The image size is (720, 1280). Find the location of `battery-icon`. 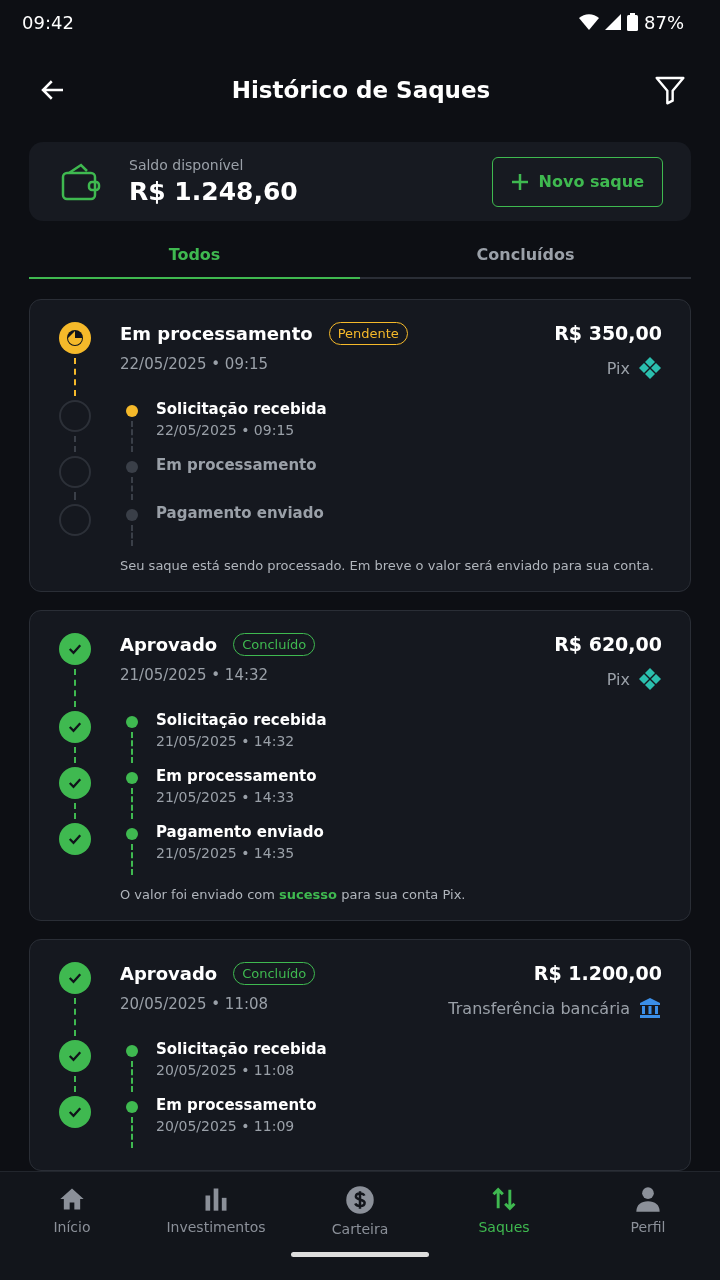

battery-icon is located at coordinates (632, 22).